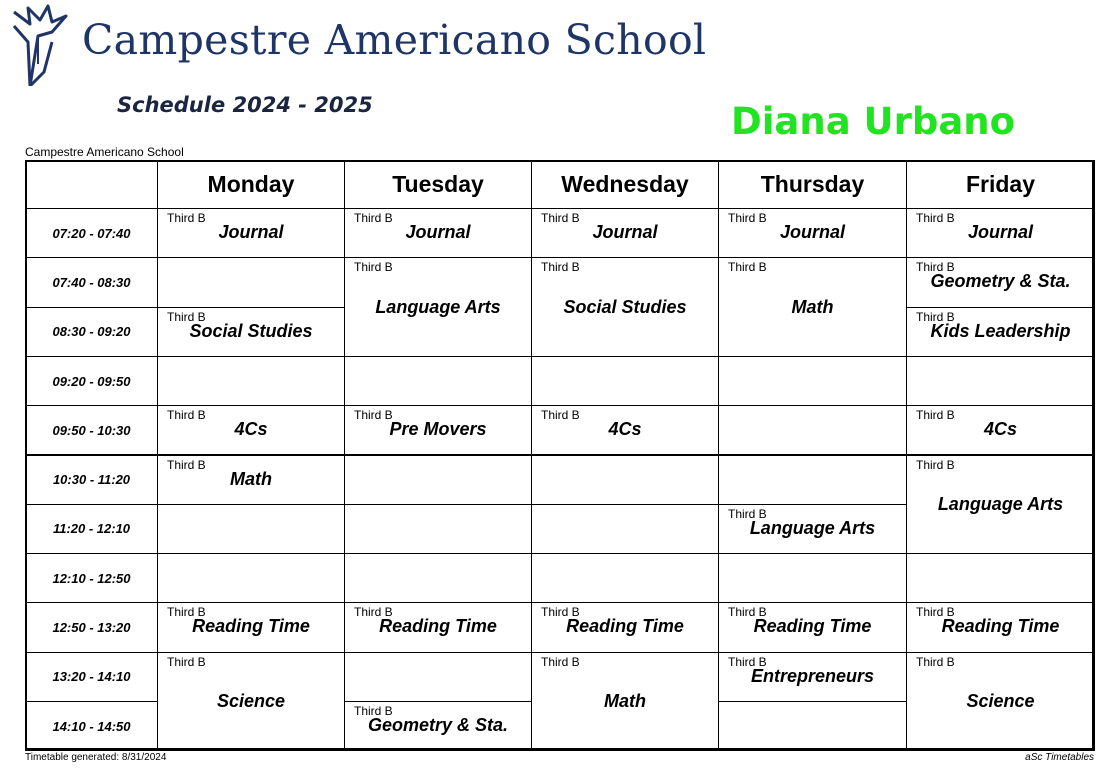 The height and width of the screenshot is (768, 1112). What do you see at coordinates (91, 282) in the screenshot?
I see `period-time: 07:40 - 08:30` at bounding box center [91, 282].